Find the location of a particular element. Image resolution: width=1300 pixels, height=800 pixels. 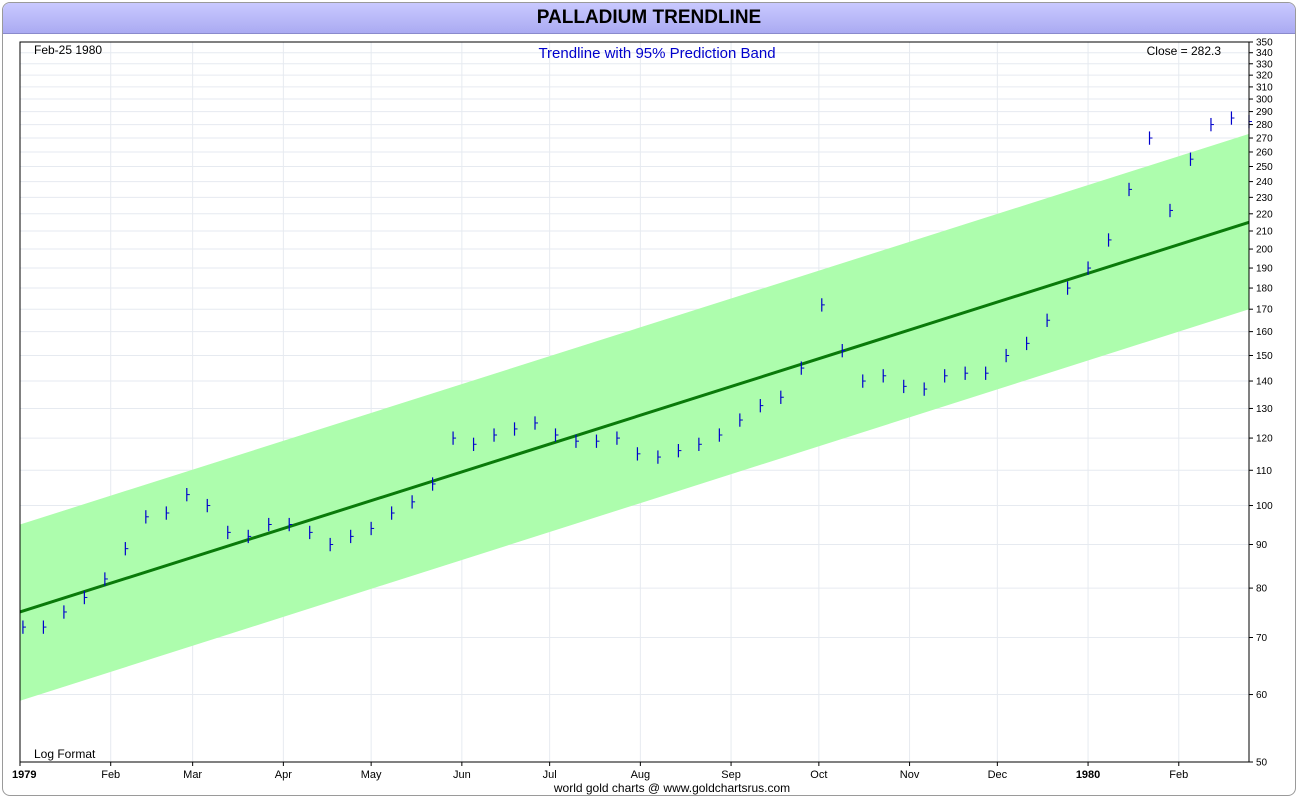

y-tick-label: 130 is located at coordinates (1264, 409).